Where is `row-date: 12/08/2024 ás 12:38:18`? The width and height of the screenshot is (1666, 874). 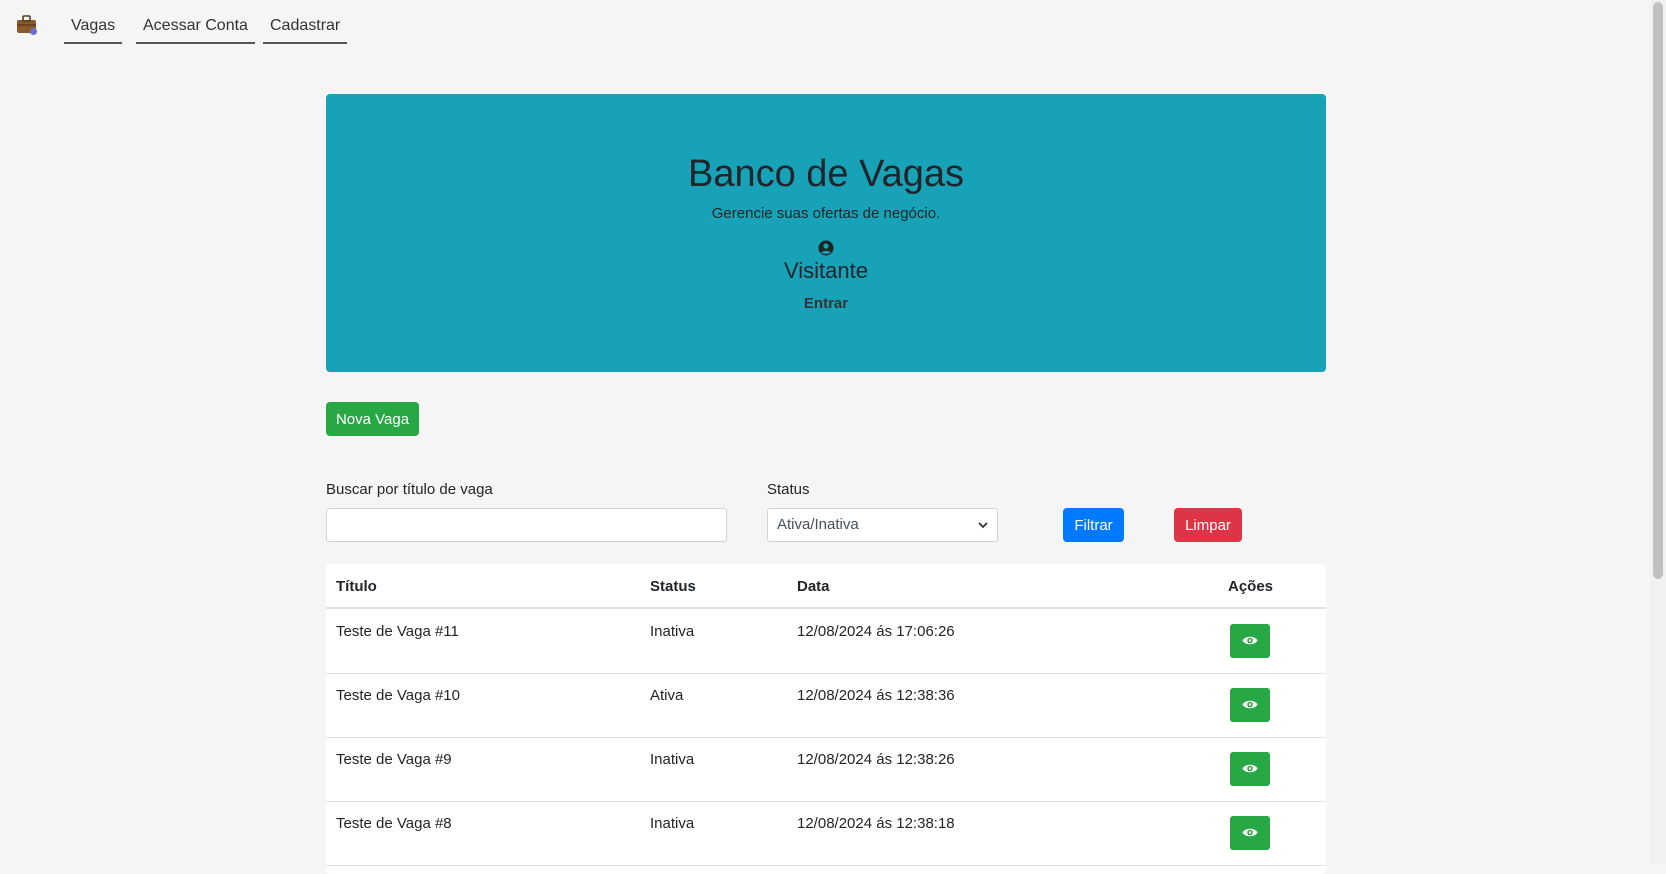
row-date: 12/08/2024 ás 12:38:18 is located at coordinates (876, 823).